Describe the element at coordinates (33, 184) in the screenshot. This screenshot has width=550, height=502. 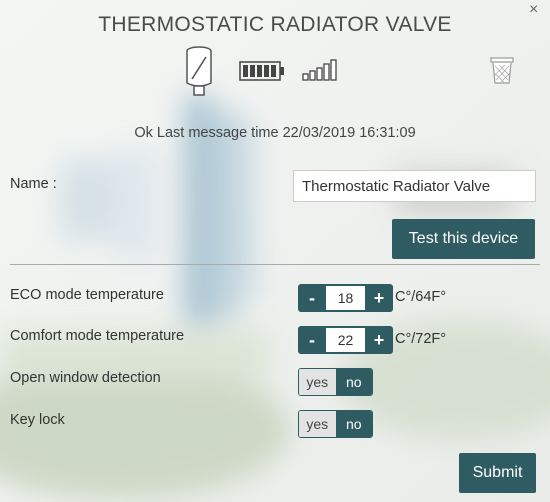
I see `name-label: Name :` at that location.